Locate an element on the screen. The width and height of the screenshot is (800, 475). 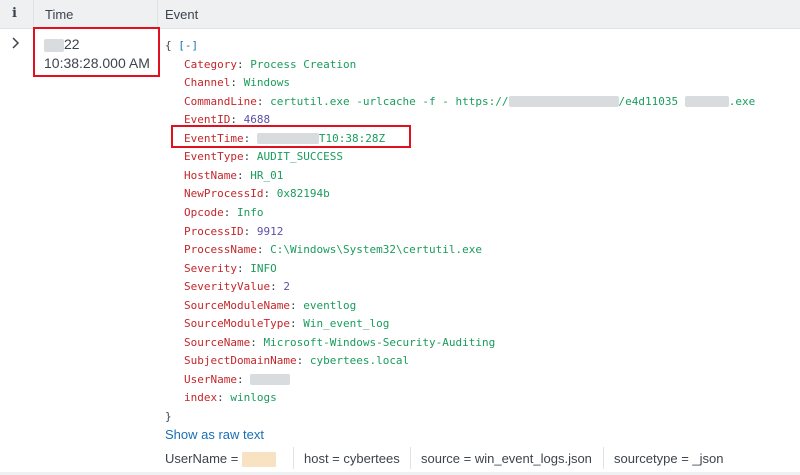
json-key: EventType is located at coordinates (214, 156).